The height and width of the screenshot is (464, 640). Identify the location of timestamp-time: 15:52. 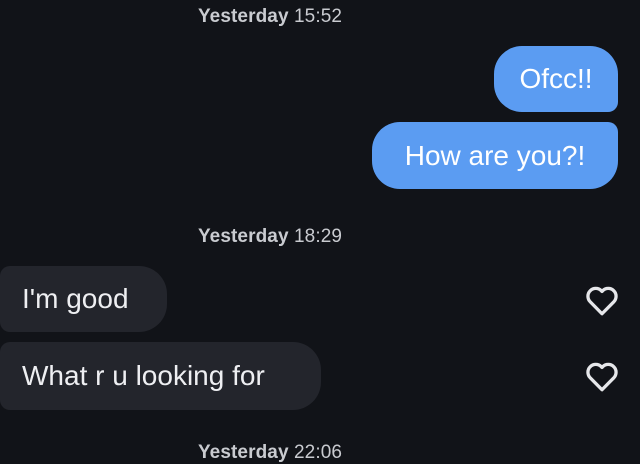
(318, 16).